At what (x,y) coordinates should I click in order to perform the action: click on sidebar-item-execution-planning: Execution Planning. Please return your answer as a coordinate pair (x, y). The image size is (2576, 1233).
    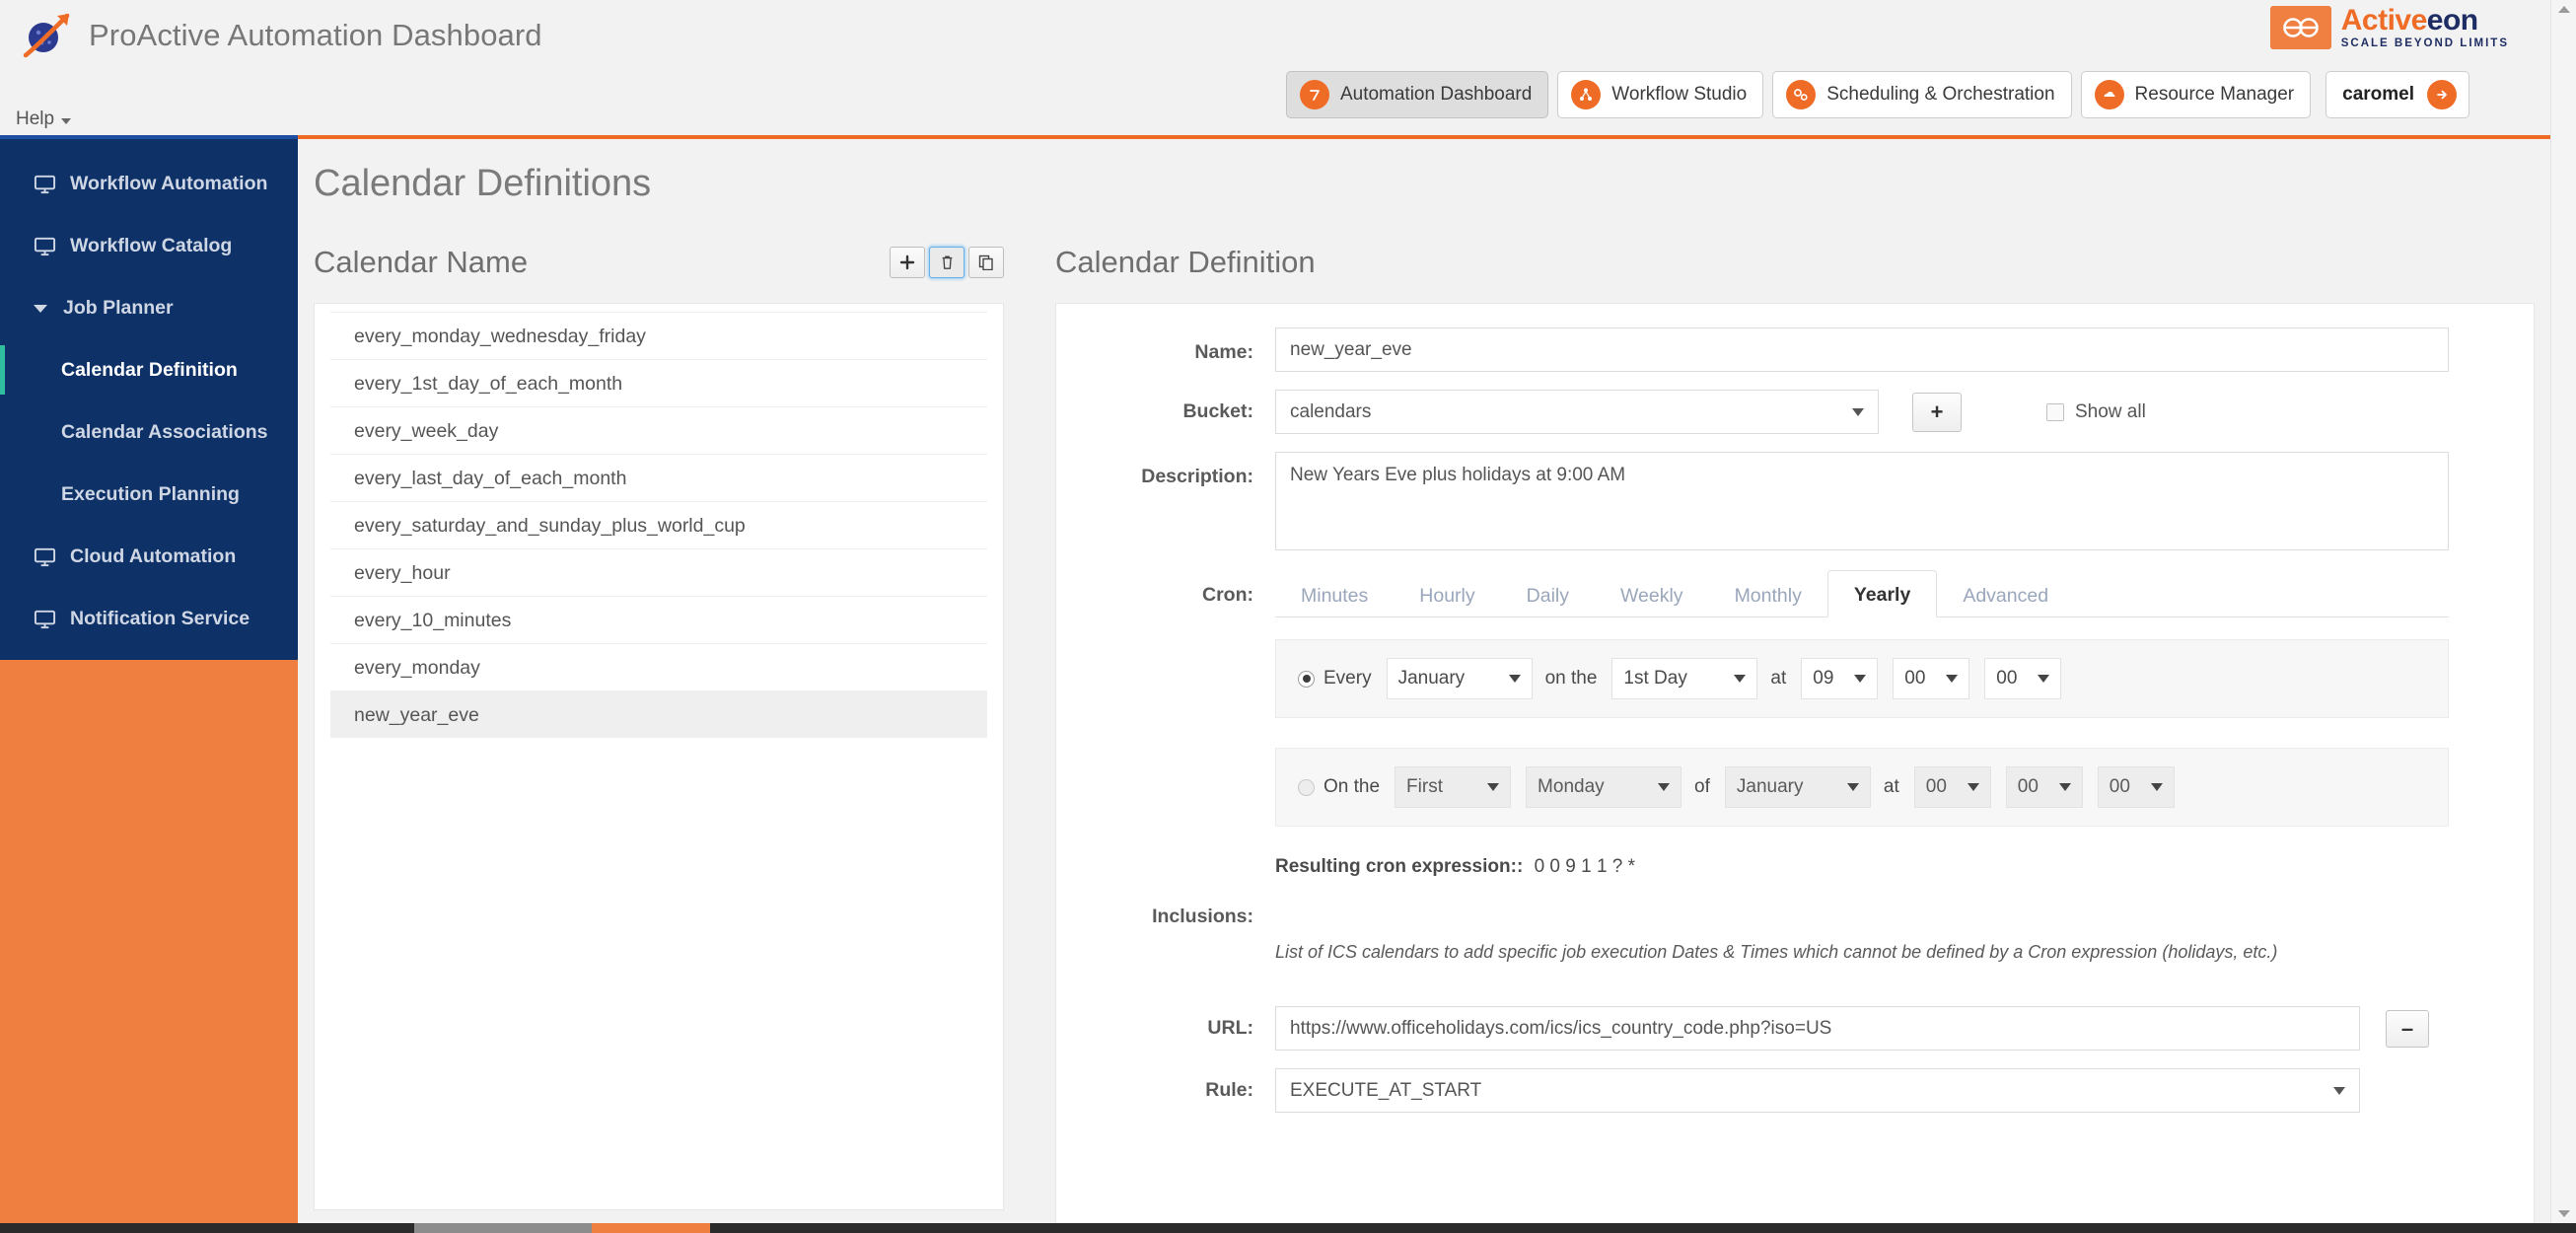
    Looking at the image, I should click on (149, 495).